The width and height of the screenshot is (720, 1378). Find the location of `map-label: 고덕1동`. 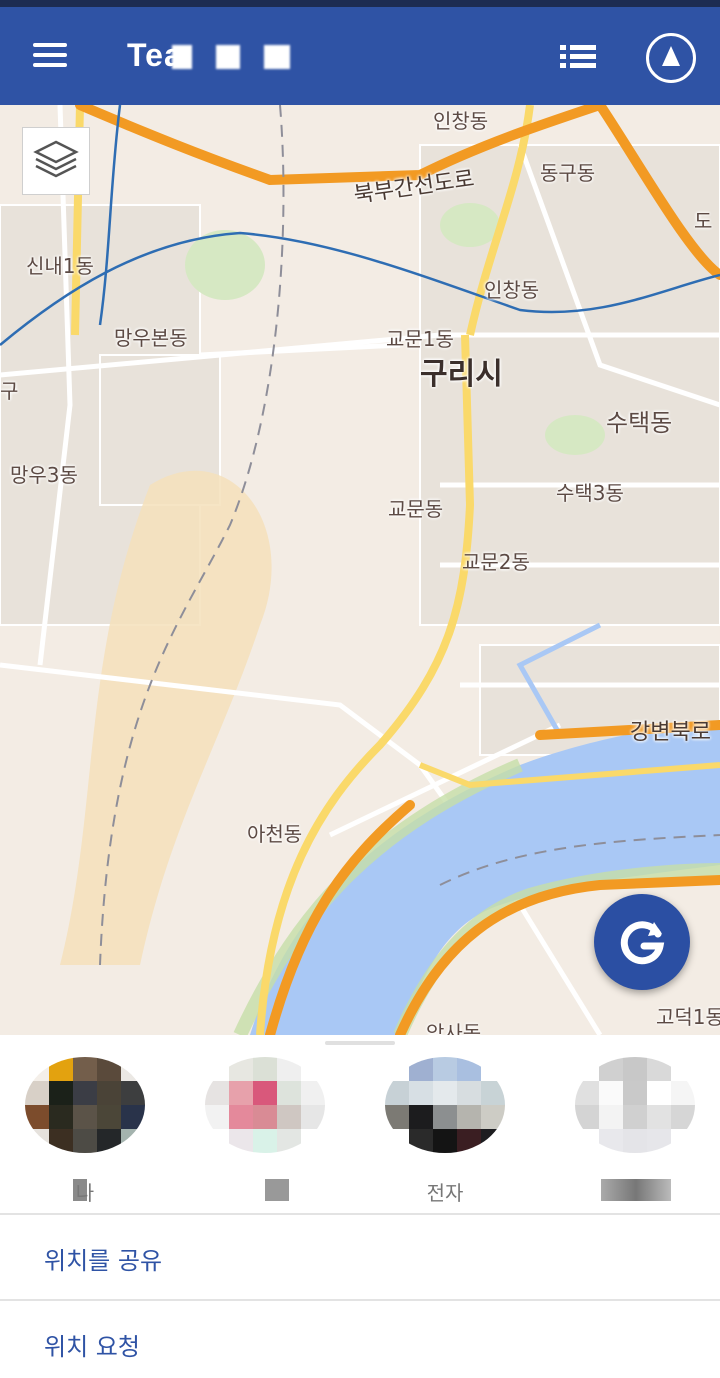

map-label: 고덕1동 is located at coordinates (688, 1017).